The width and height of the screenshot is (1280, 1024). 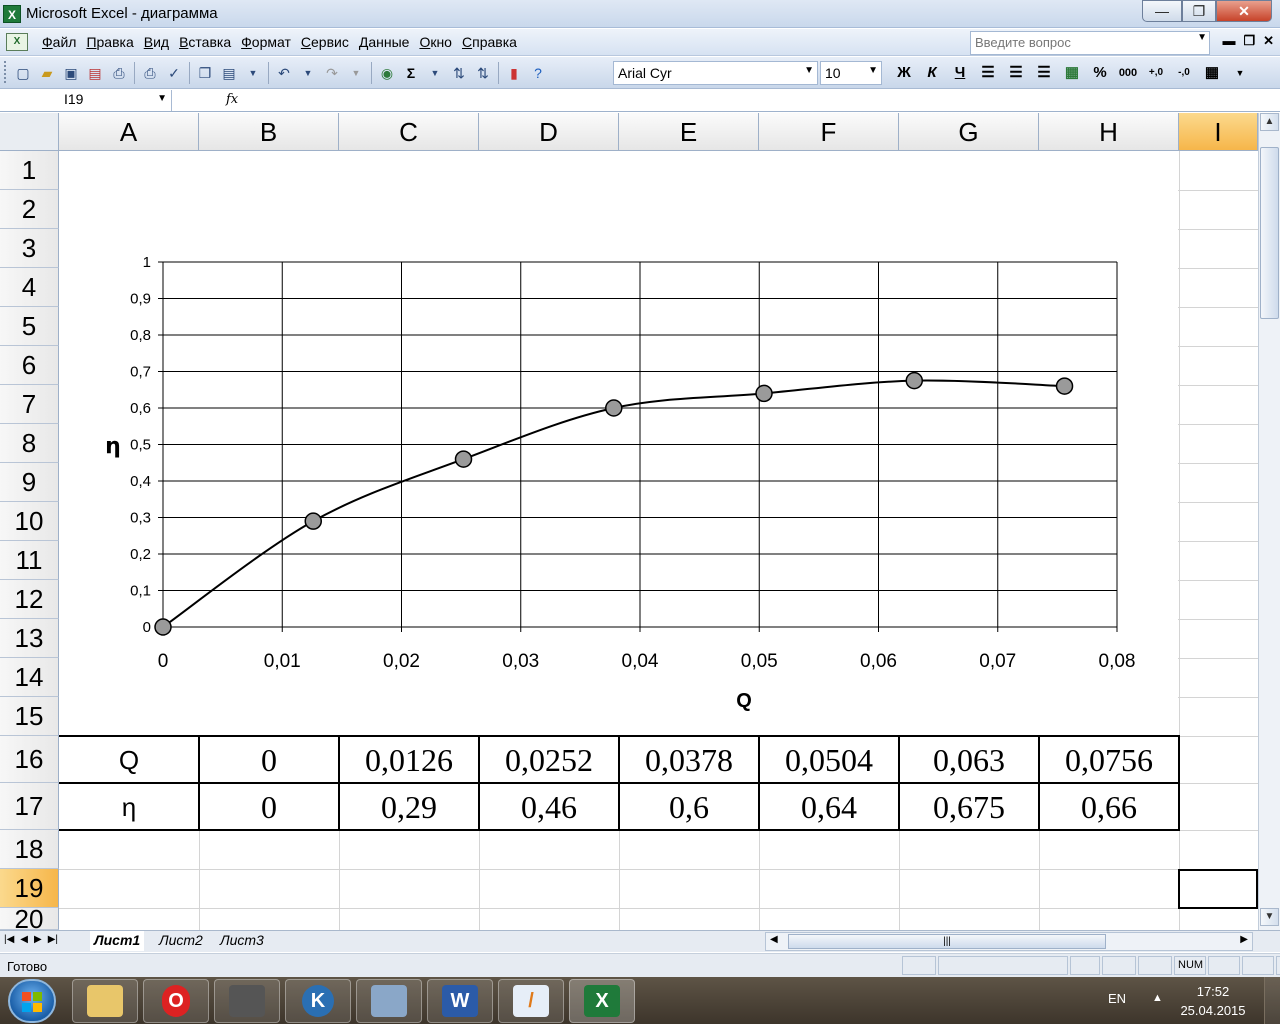 I want to click on table-cell: 0,66, so click(x=1109, y=807).